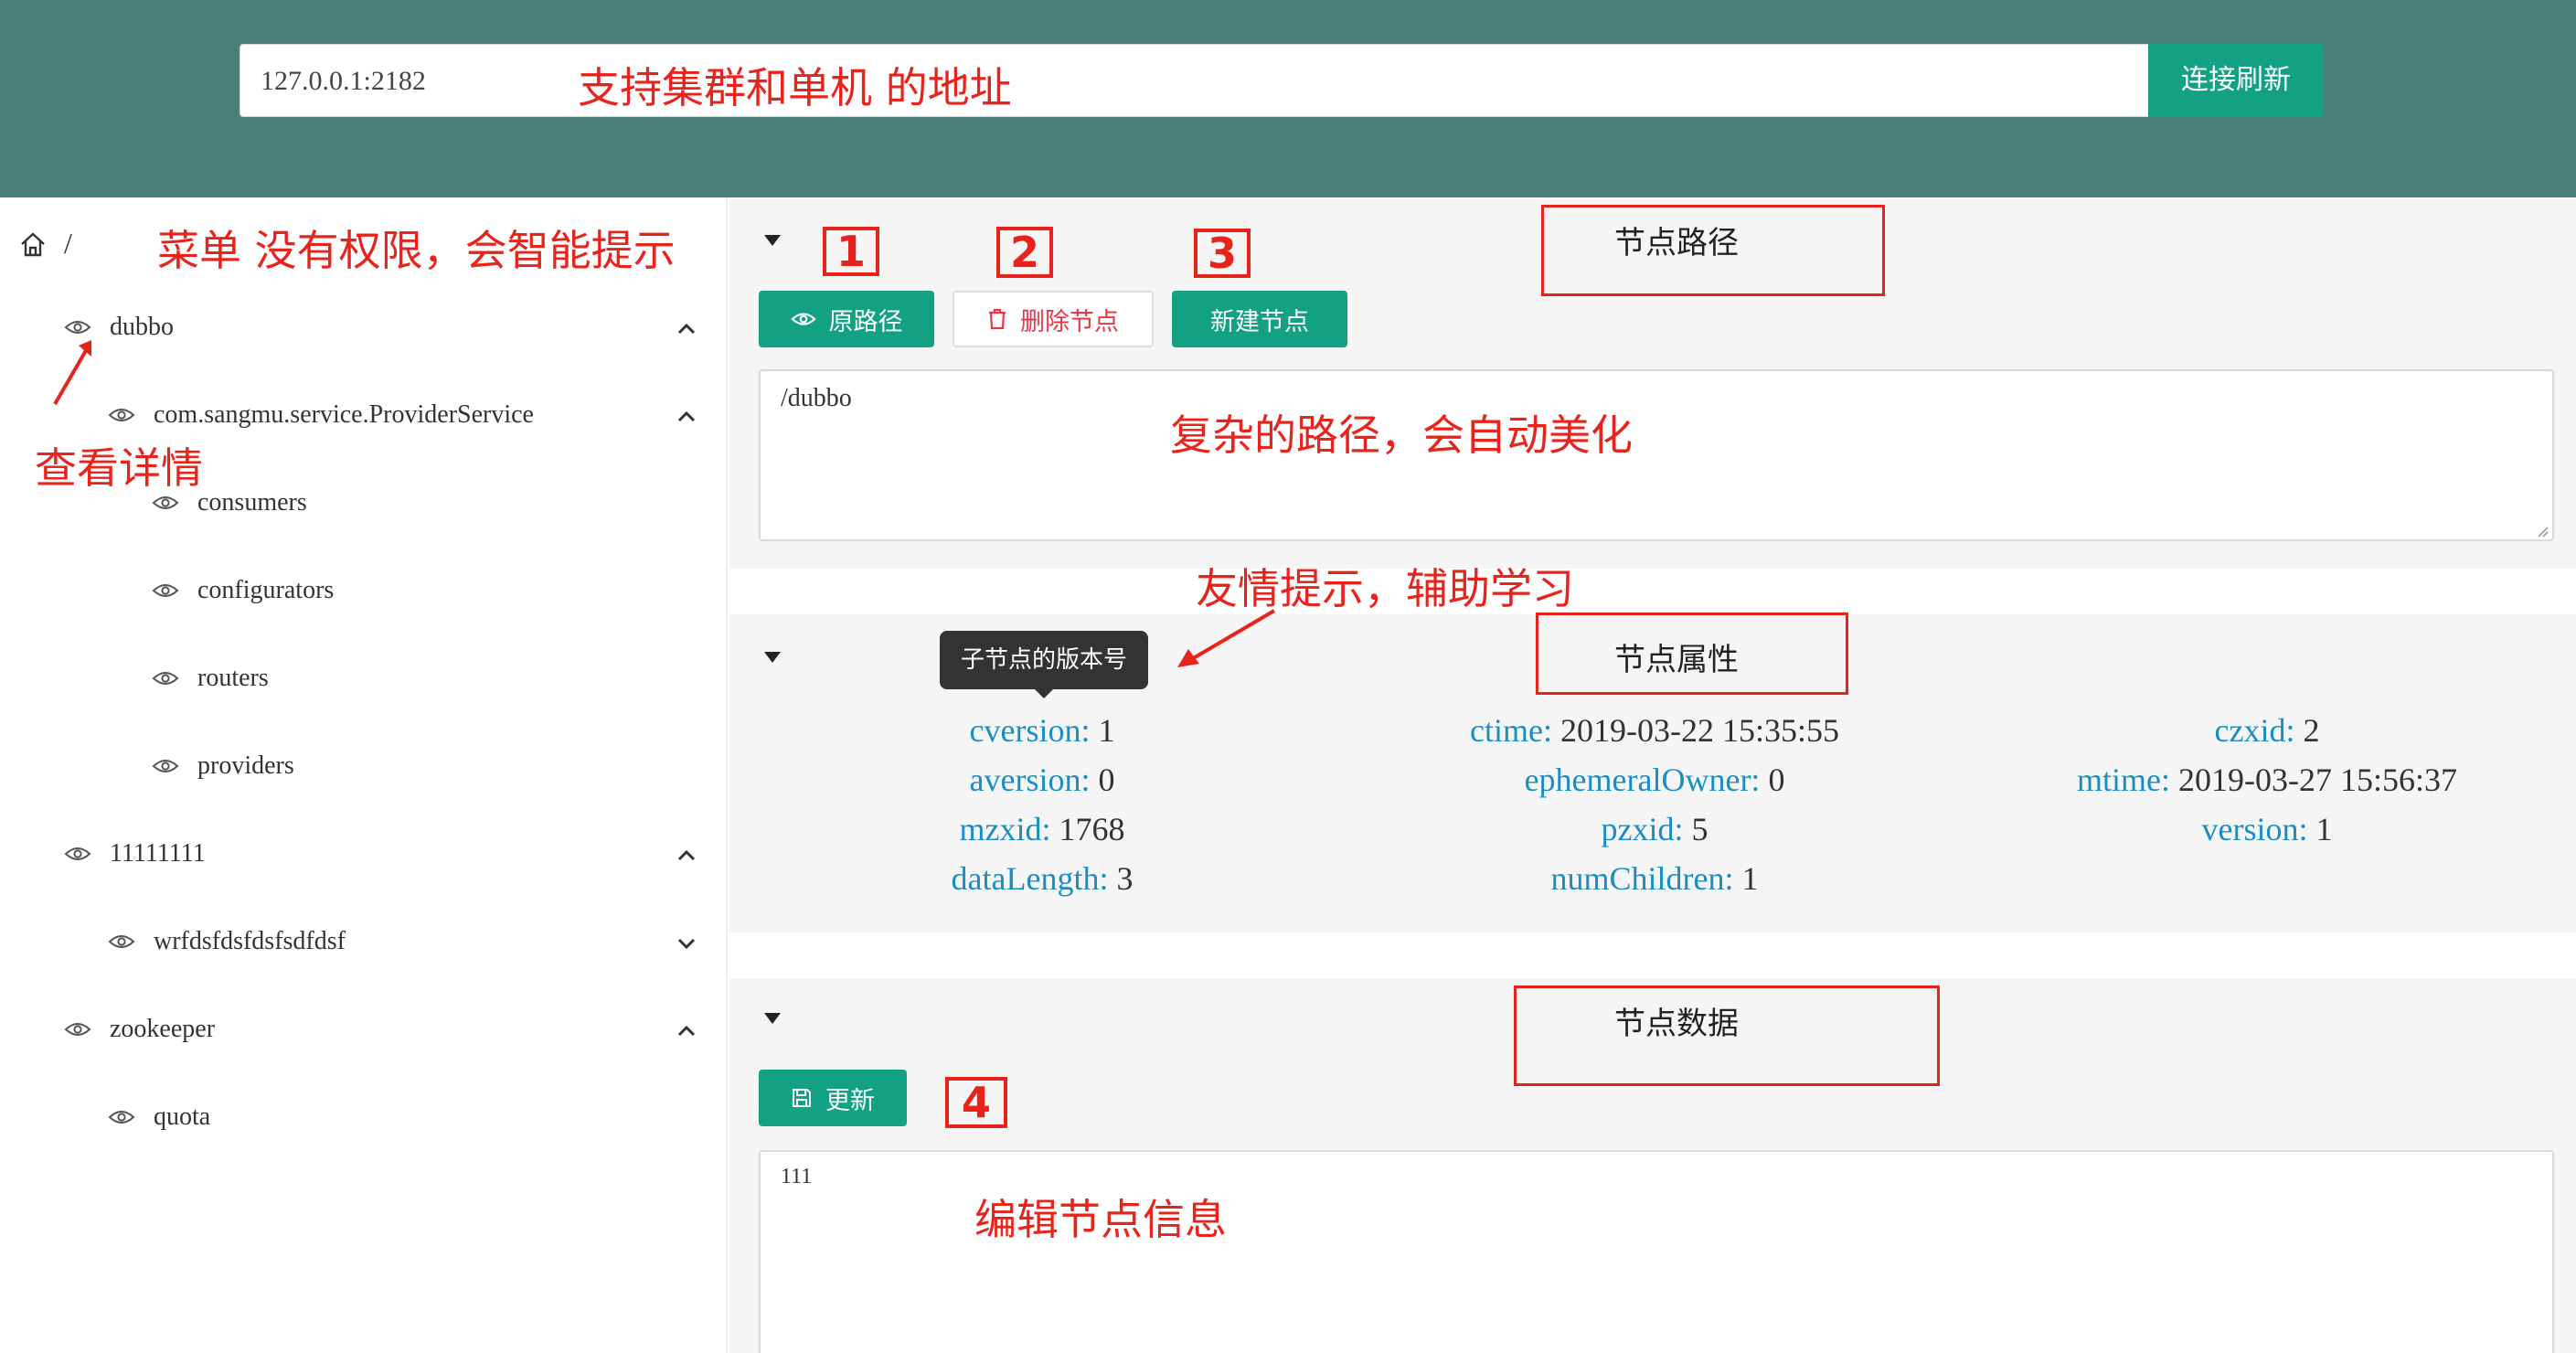  What do you see at coordinates (72, 373) in the screenshot?
I see `arrow-to-eye-icon` at bounding box center [72, 373].